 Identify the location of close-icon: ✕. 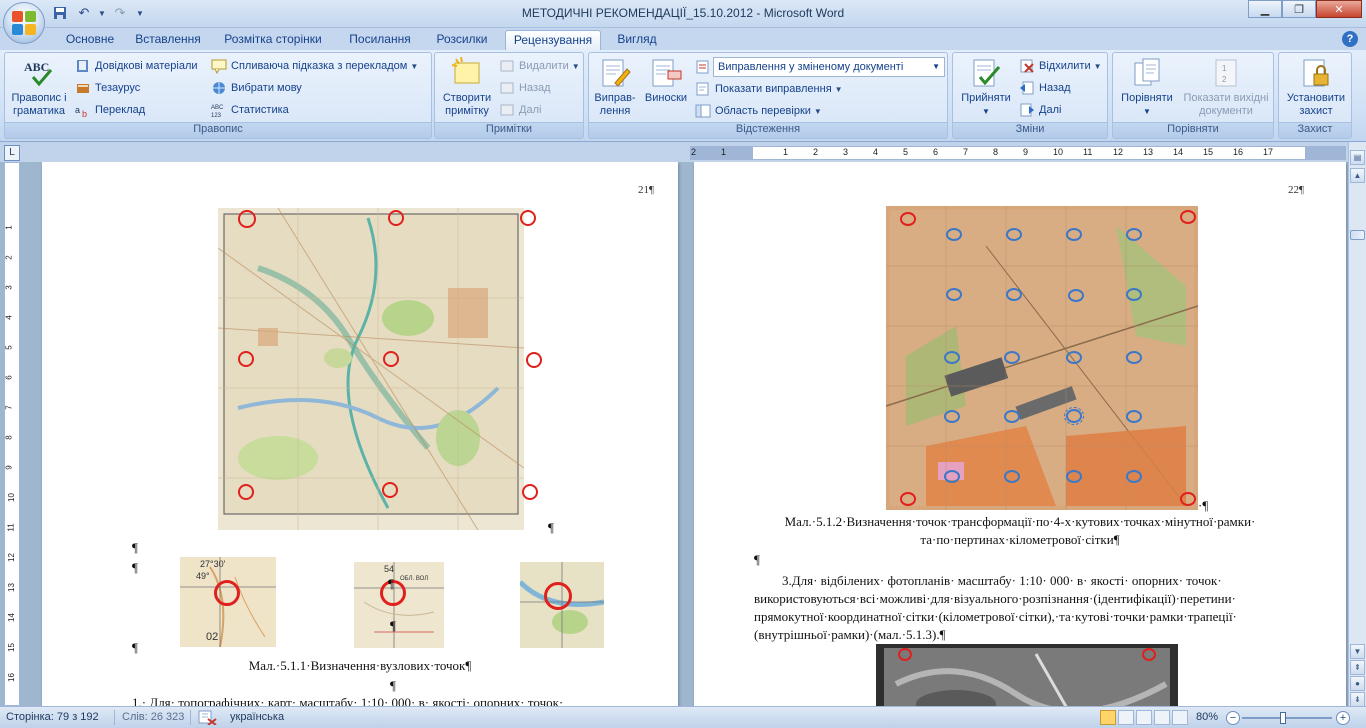
(1339, 9).